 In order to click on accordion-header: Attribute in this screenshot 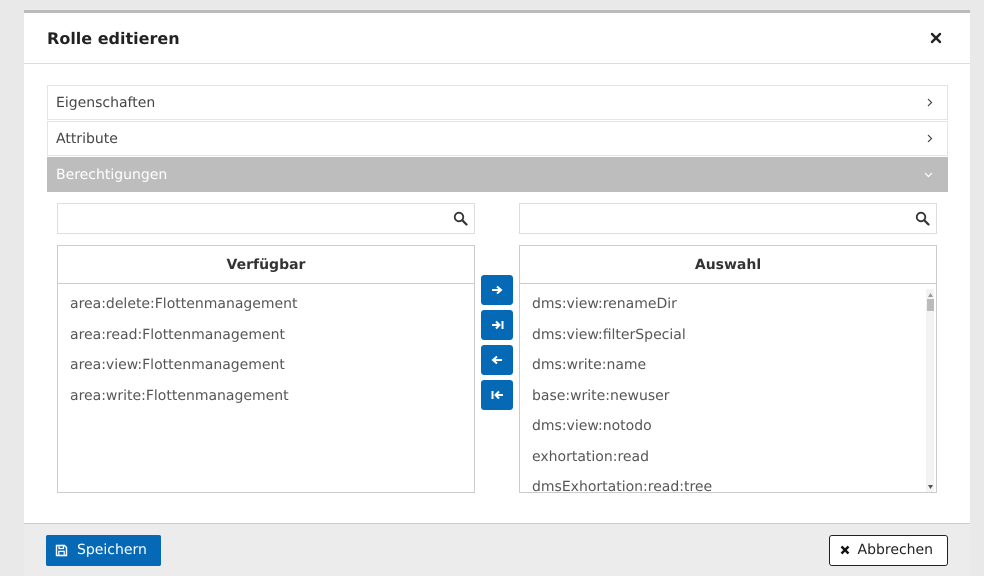, I will do `click(497, 138)`.